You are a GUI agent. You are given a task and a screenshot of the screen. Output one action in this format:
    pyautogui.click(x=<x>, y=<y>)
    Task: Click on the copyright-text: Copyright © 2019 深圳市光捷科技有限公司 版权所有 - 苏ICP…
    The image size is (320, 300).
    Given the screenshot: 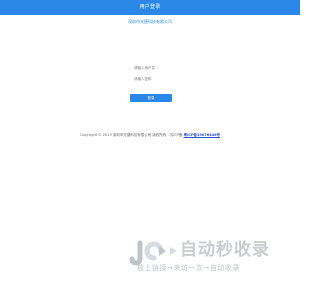 What is the action you would take?
    pyautogui.click(x=131, y=135)
    